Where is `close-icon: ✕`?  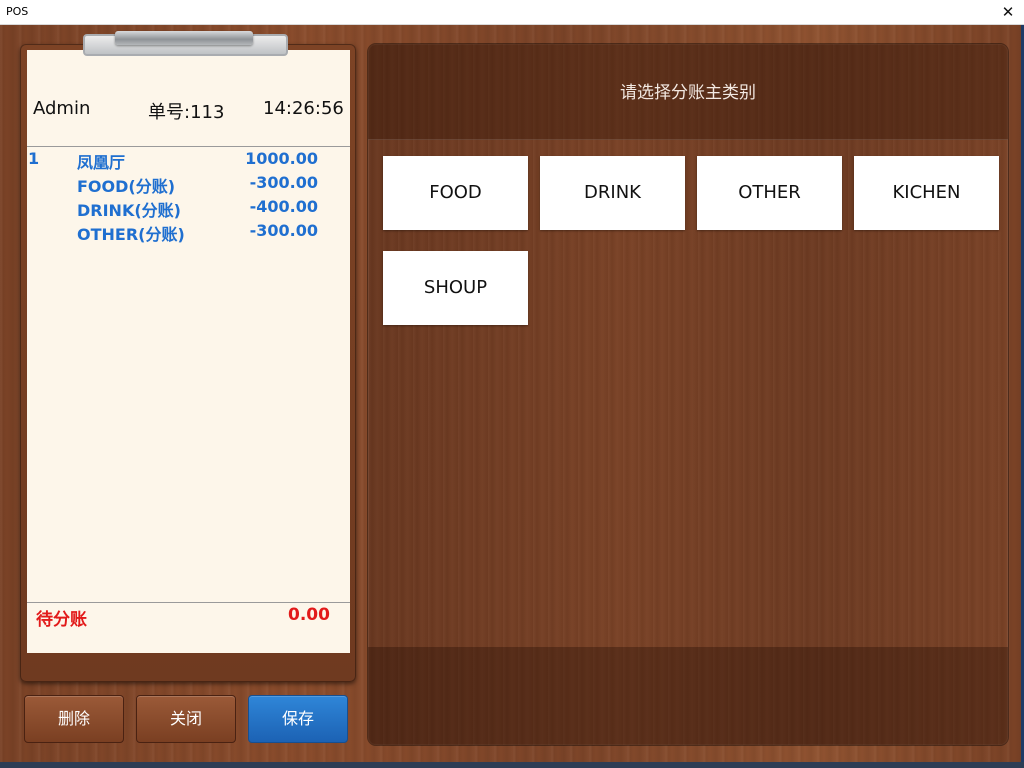 close-icon: ✕ is located at coordinates (1008, 12).